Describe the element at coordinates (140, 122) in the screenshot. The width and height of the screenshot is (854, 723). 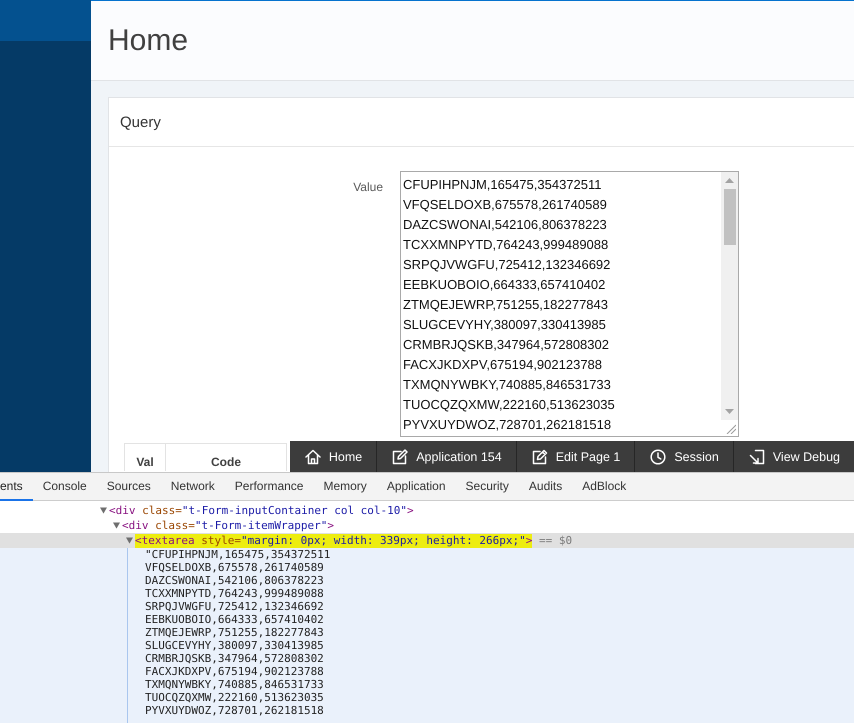
I see `region-title: Query` at that location.